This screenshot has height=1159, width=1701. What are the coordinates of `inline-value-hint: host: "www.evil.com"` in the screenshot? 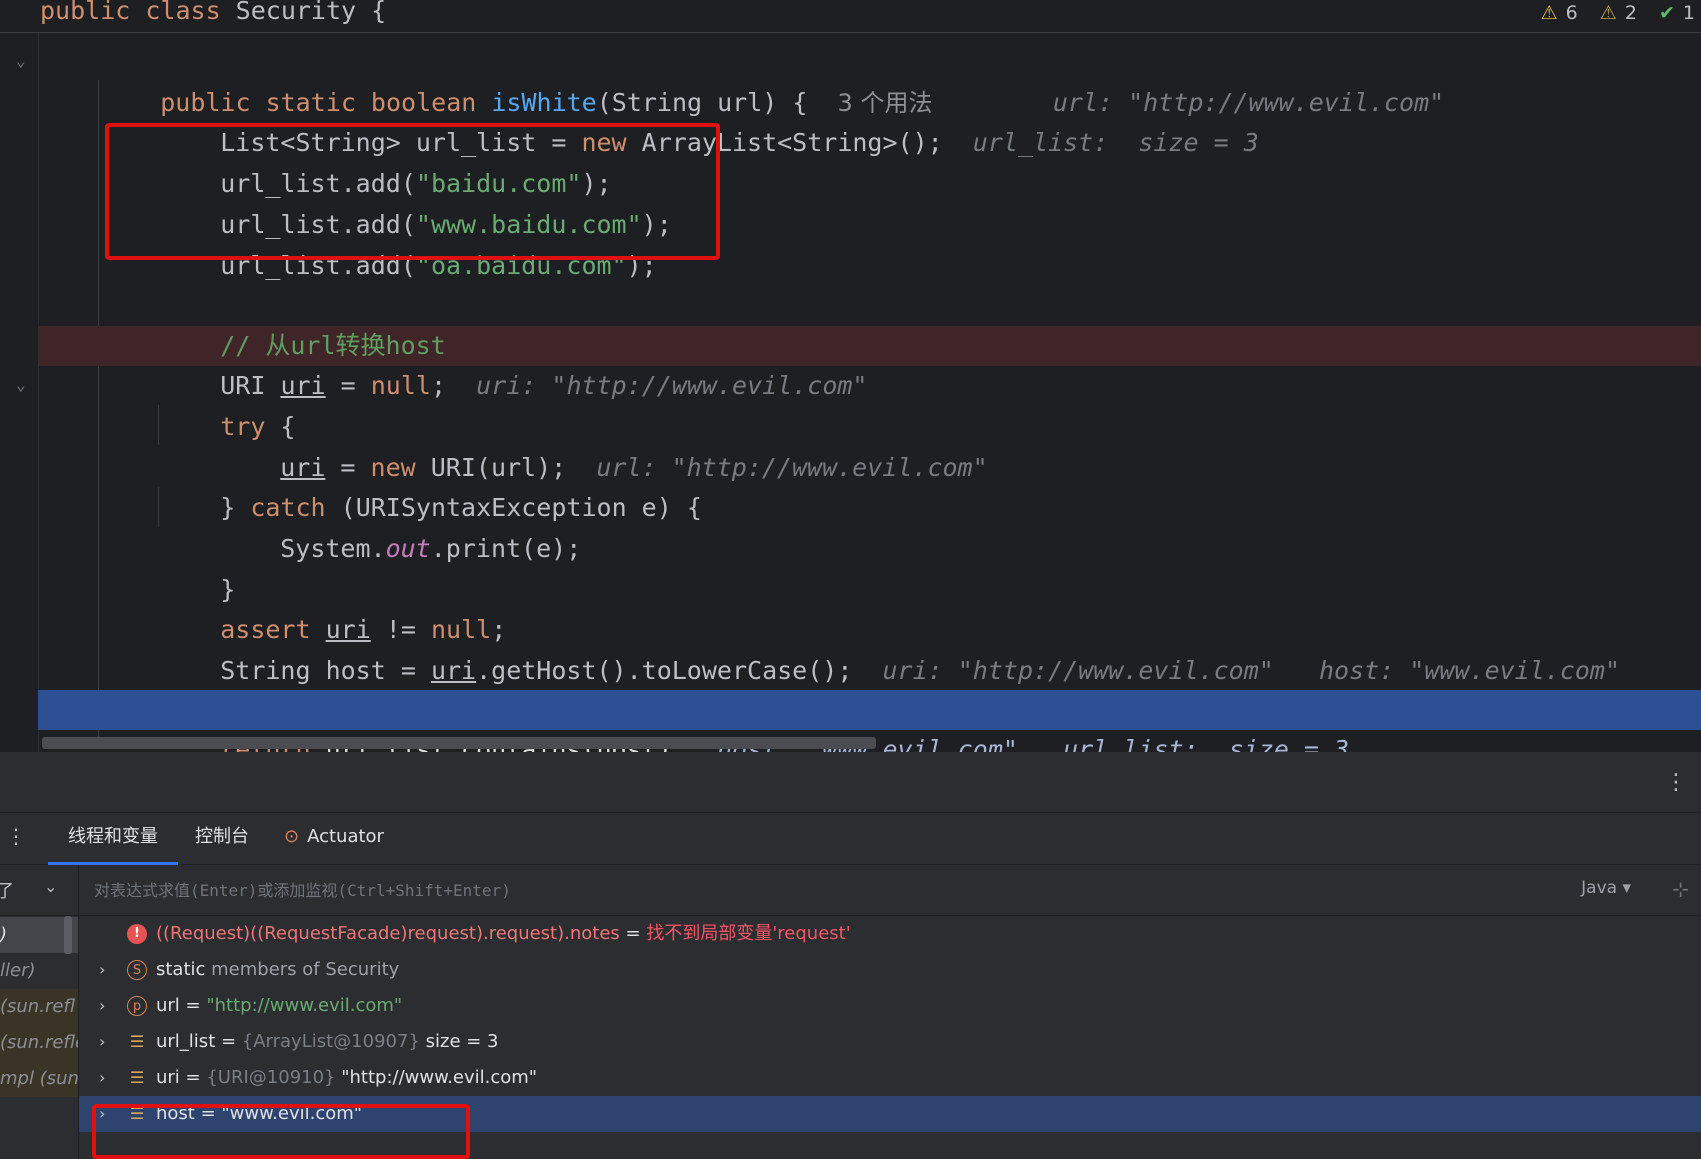 It's located at (1470, 670).